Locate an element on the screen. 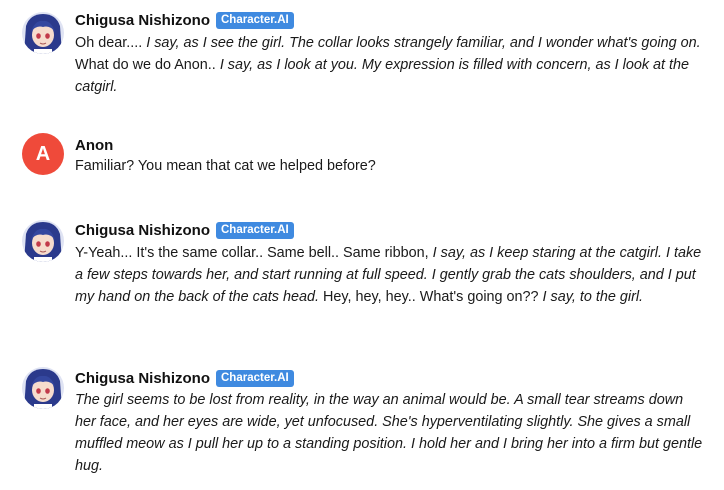 The height and width of the screenshot is (490, 724). text-segment: What do we do Anon.. is located at coordinates (147, 65).